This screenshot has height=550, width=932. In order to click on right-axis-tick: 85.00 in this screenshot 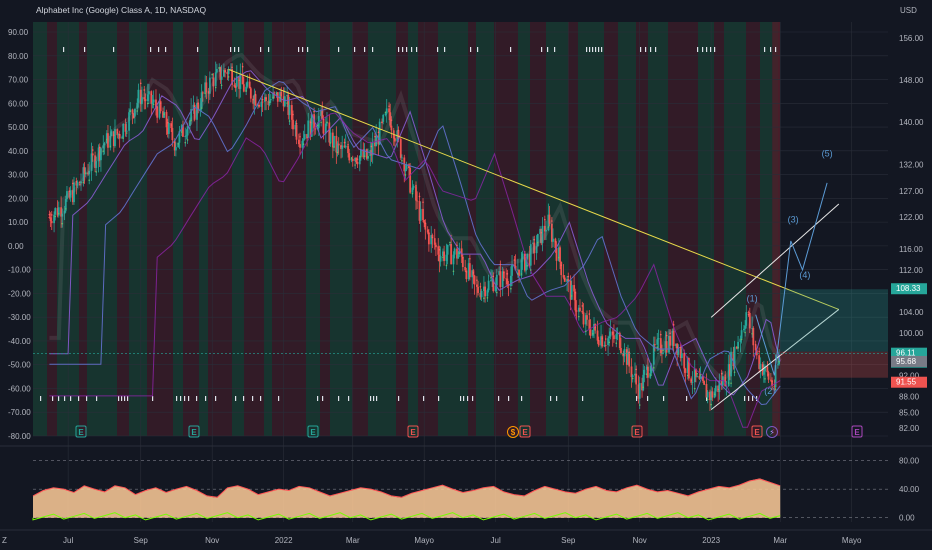, I will do `click(909, 412)`.